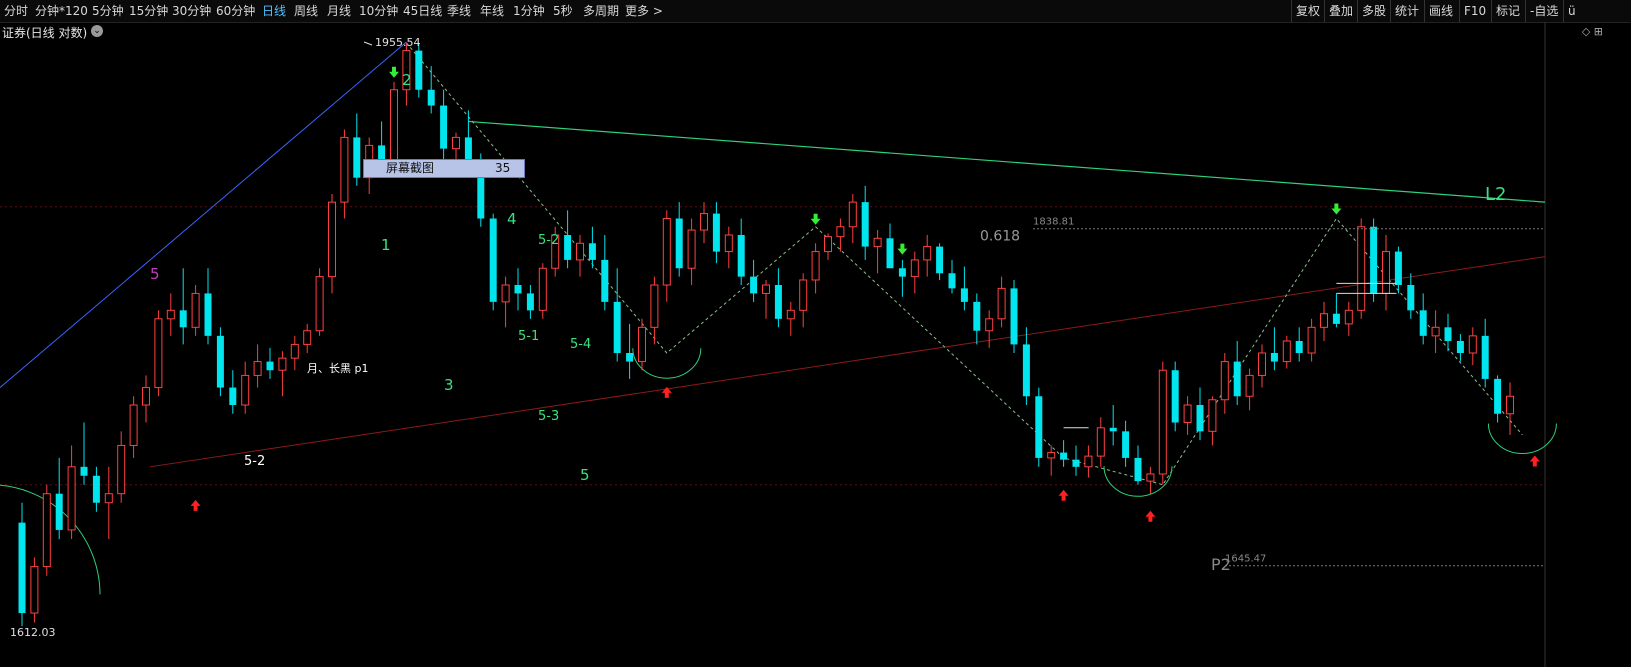 The height and width of the screenshot is (667, 1631). I want to click on wave-label: 2, so click(407, 80).